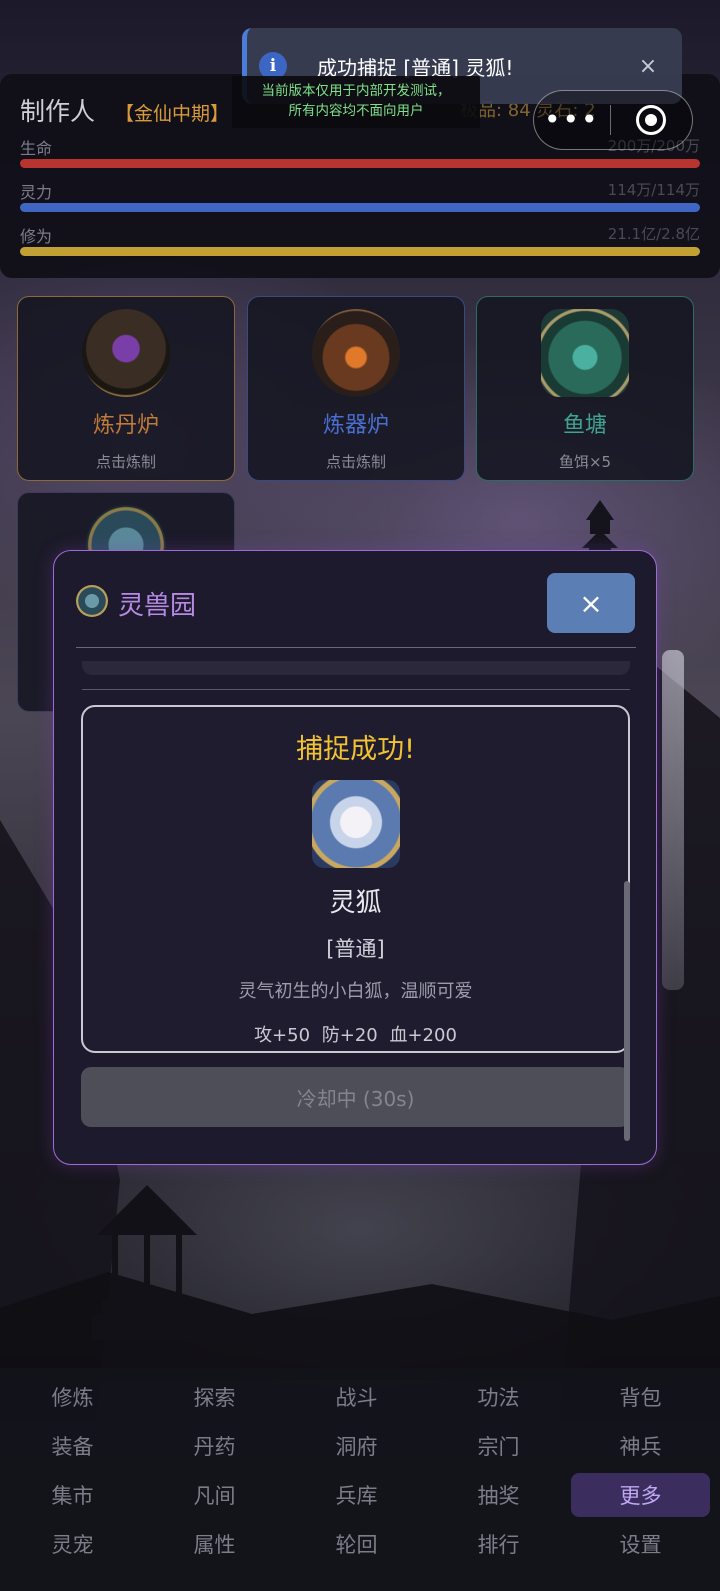 The image size is (720, 1591). What do you see at coordinates (72, 1445) in the screenshot?
I see `nav-item-equipment: 装备` at bounding box center [72, 1445].